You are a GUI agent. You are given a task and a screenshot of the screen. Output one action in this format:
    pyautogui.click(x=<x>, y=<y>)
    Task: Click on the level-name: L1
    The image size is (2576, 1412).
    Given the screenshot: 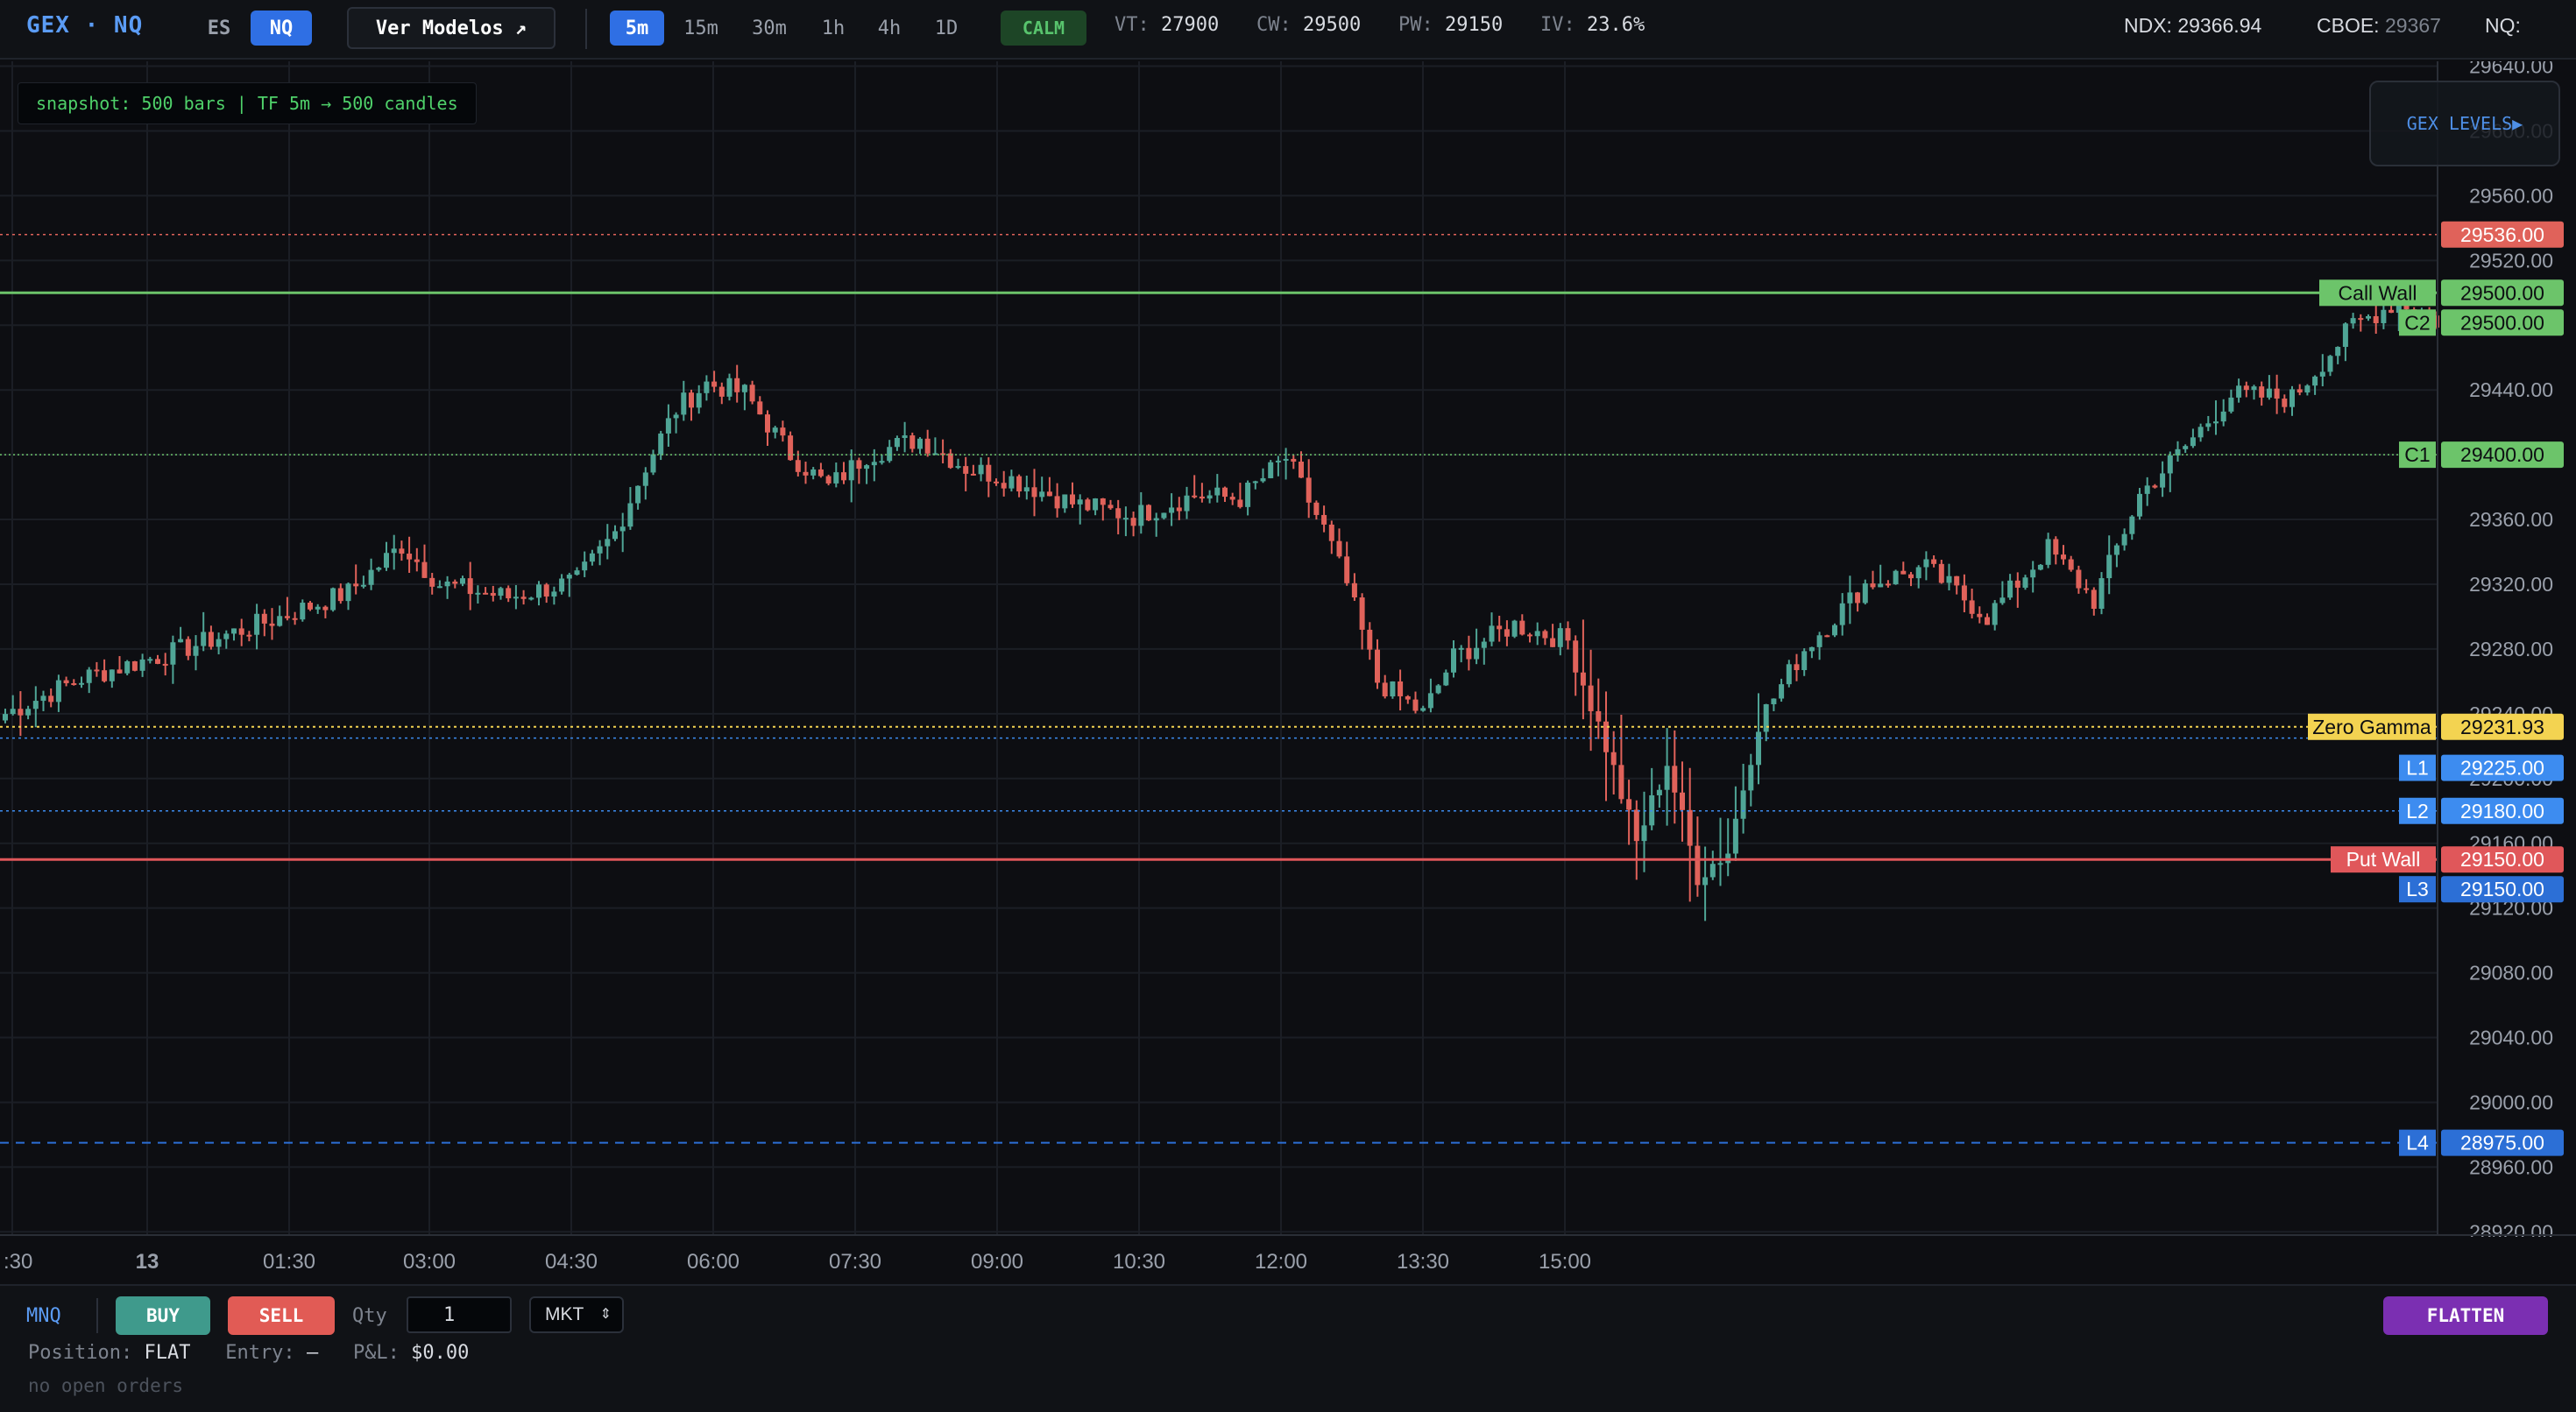 What is the action you would take?
    pyautogui.click(x=2417, y=768)
    